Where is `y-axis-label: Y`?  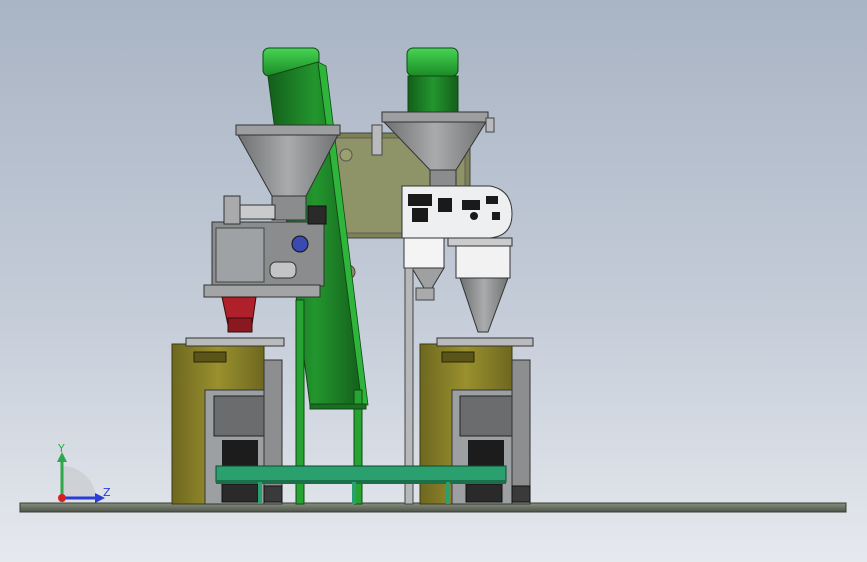
y-axis-label: Y is located at coordinates (61, 448).